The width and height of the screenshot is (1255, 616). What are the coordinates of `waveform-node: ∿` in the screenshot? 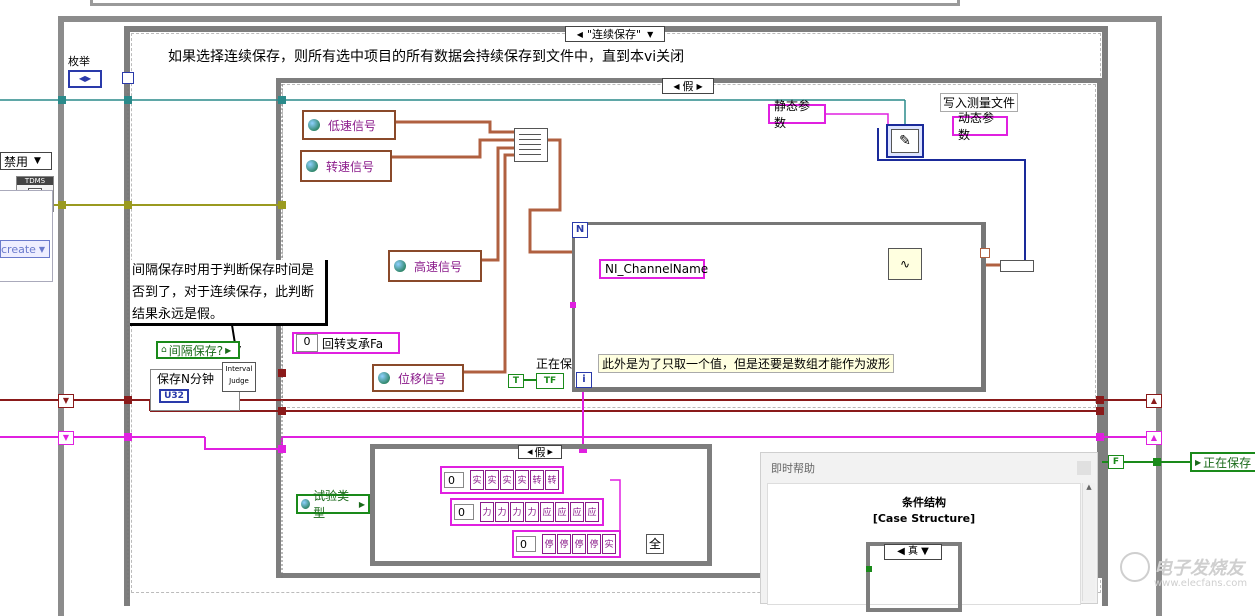 It's located at (905, 264).